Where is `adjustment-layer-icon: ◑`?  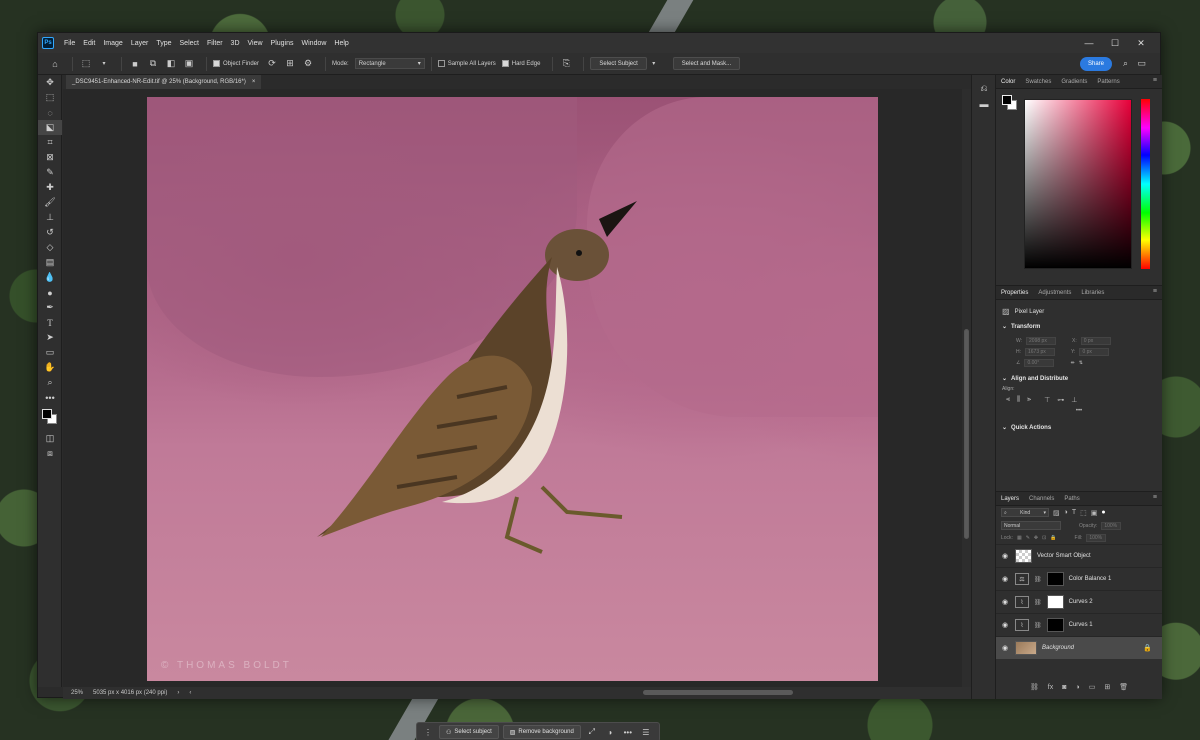 adjustment-layer-icon: ◑ is located at coordinates (1077, 687).